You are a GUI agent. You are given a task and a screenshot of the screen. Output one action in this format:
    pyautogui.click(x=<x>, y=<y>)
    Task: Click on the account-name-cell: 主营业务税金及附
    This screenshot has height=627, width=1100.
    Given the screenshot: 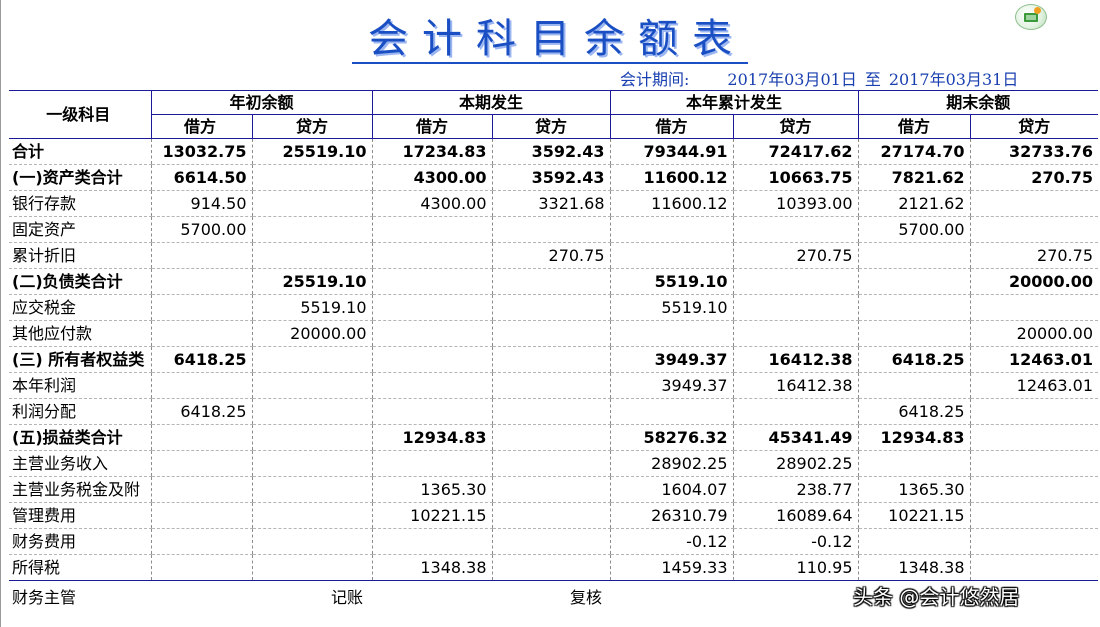 What is the action you would take?
    pyautogui.click(x=80, y=489)
    